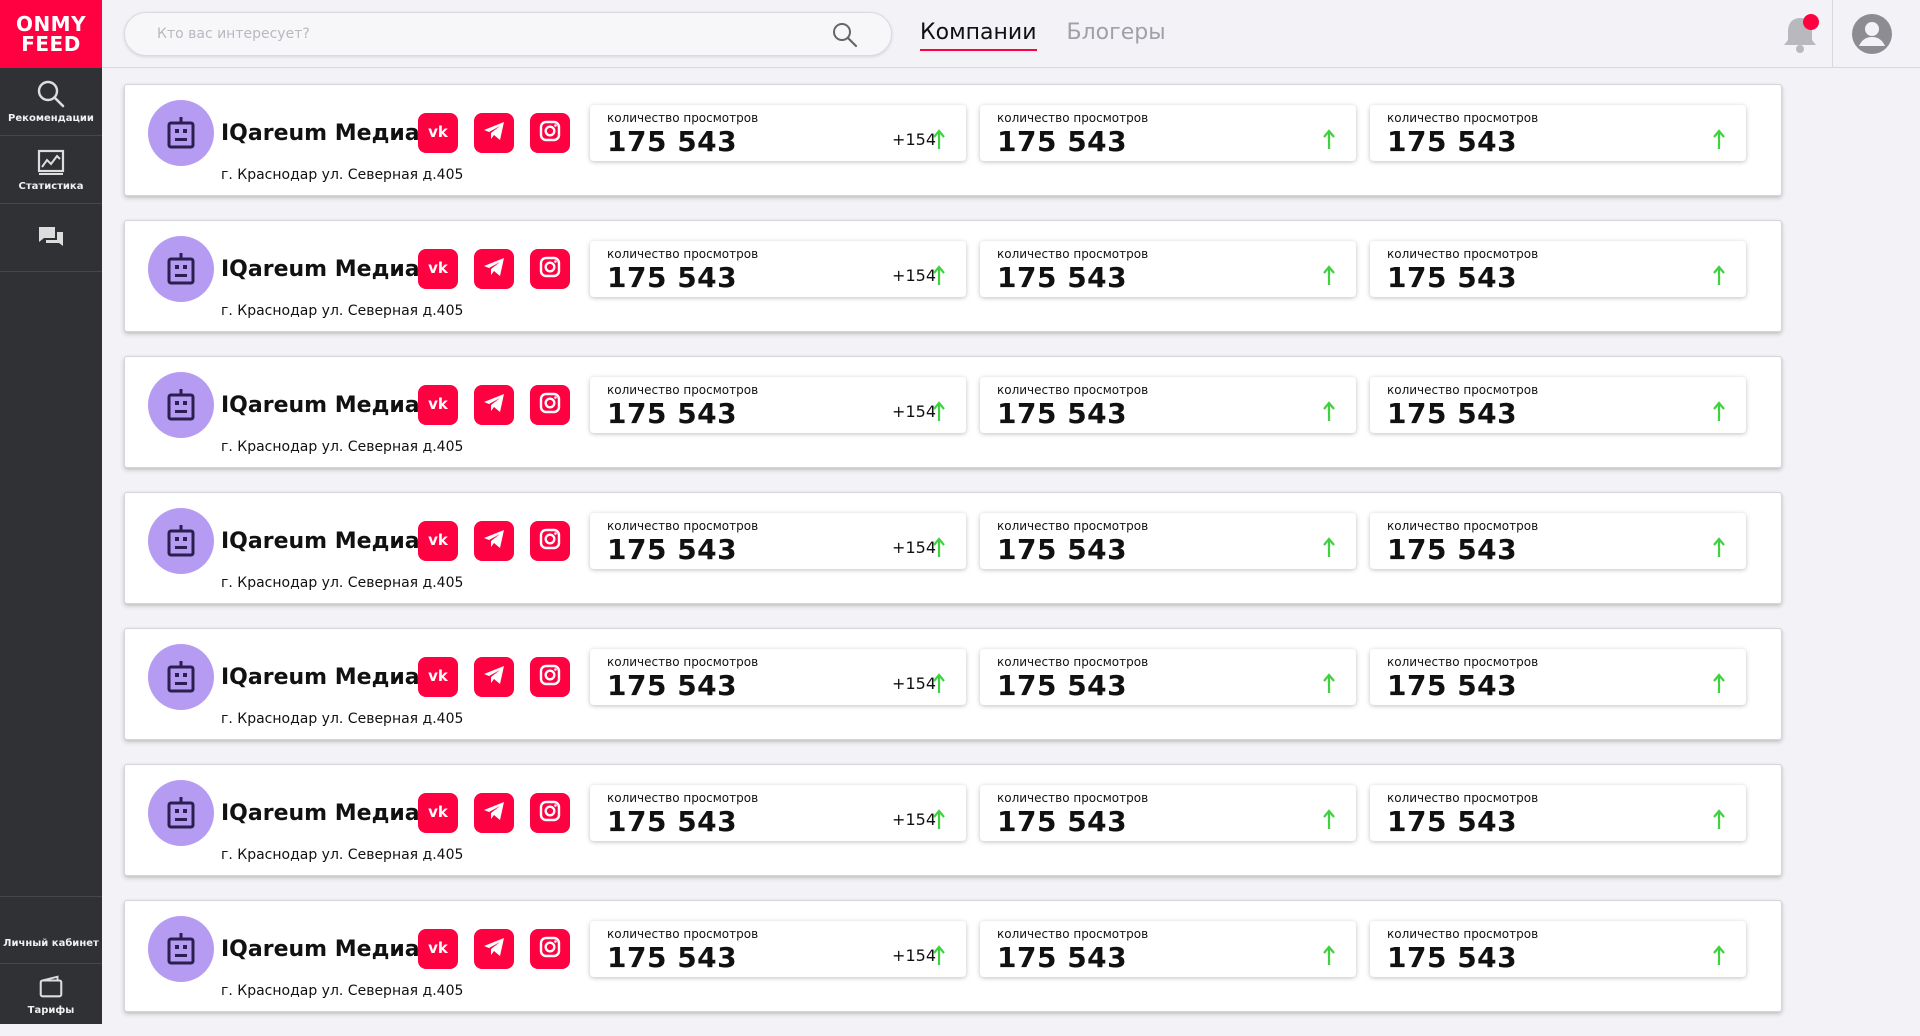 The width and height of the screenshot is (1920, 1036). I want to click on chat-icon, so click(51, 236).